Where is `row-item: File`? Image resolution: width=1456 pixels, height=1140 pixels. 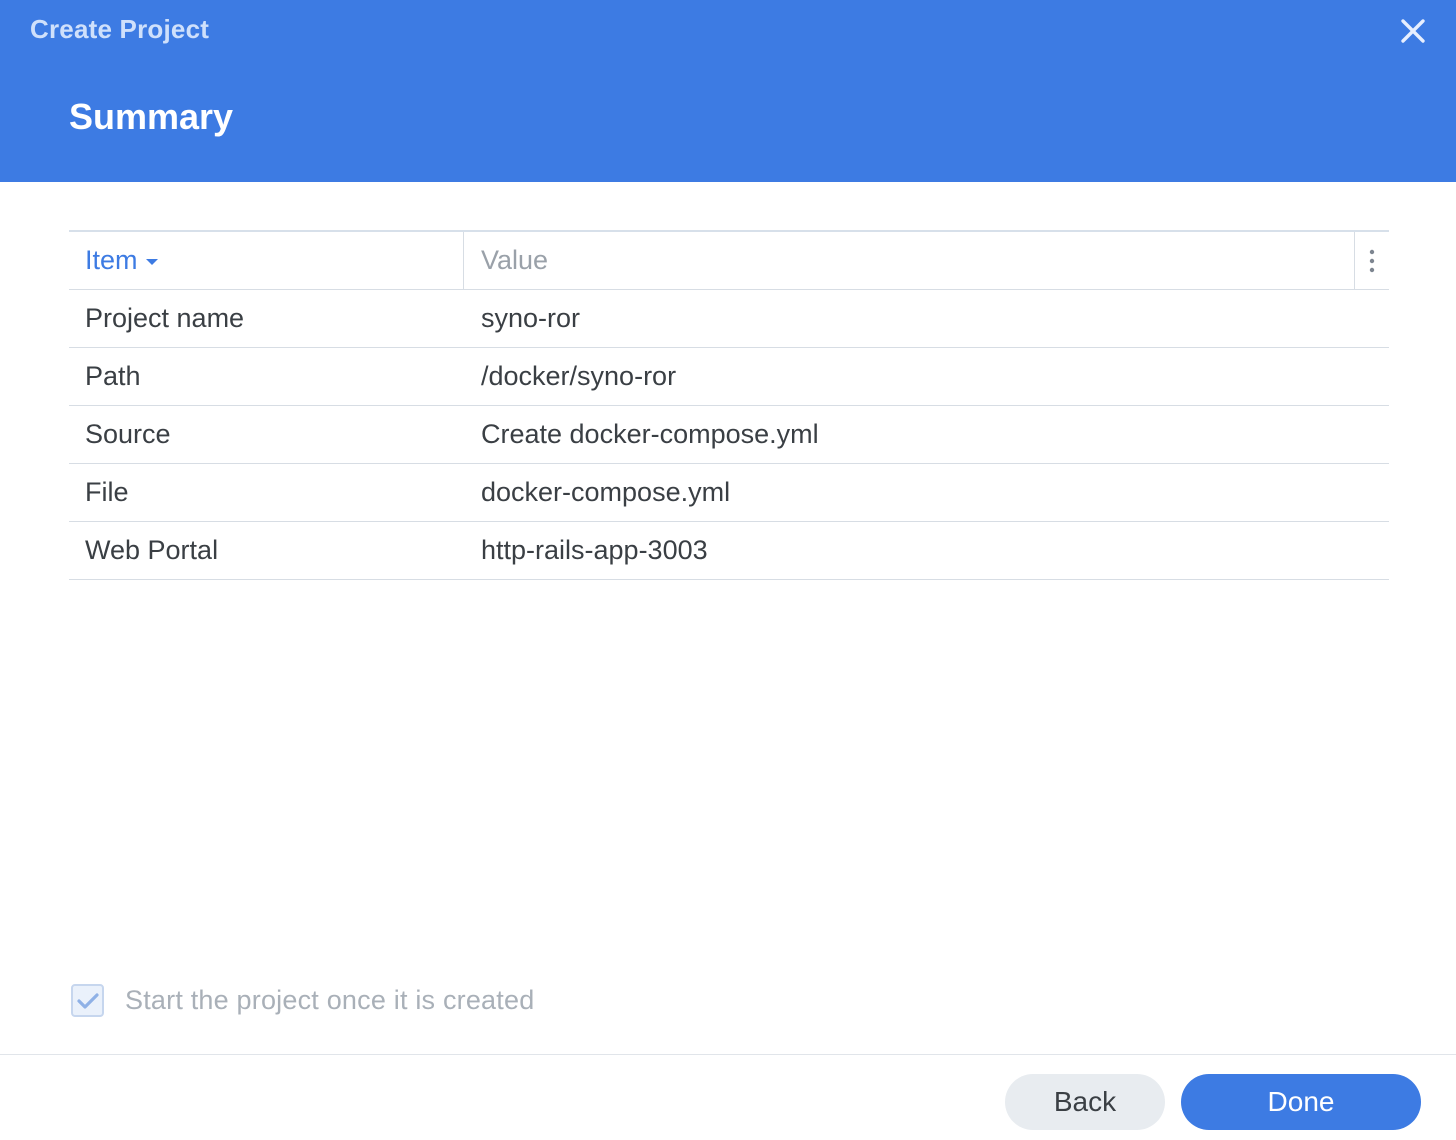 row-item: File is located at coordinates (107, 492).